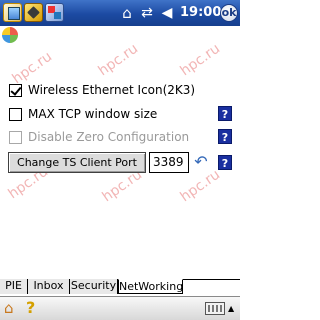  I want to click on settings-icon, so click(54, 12).